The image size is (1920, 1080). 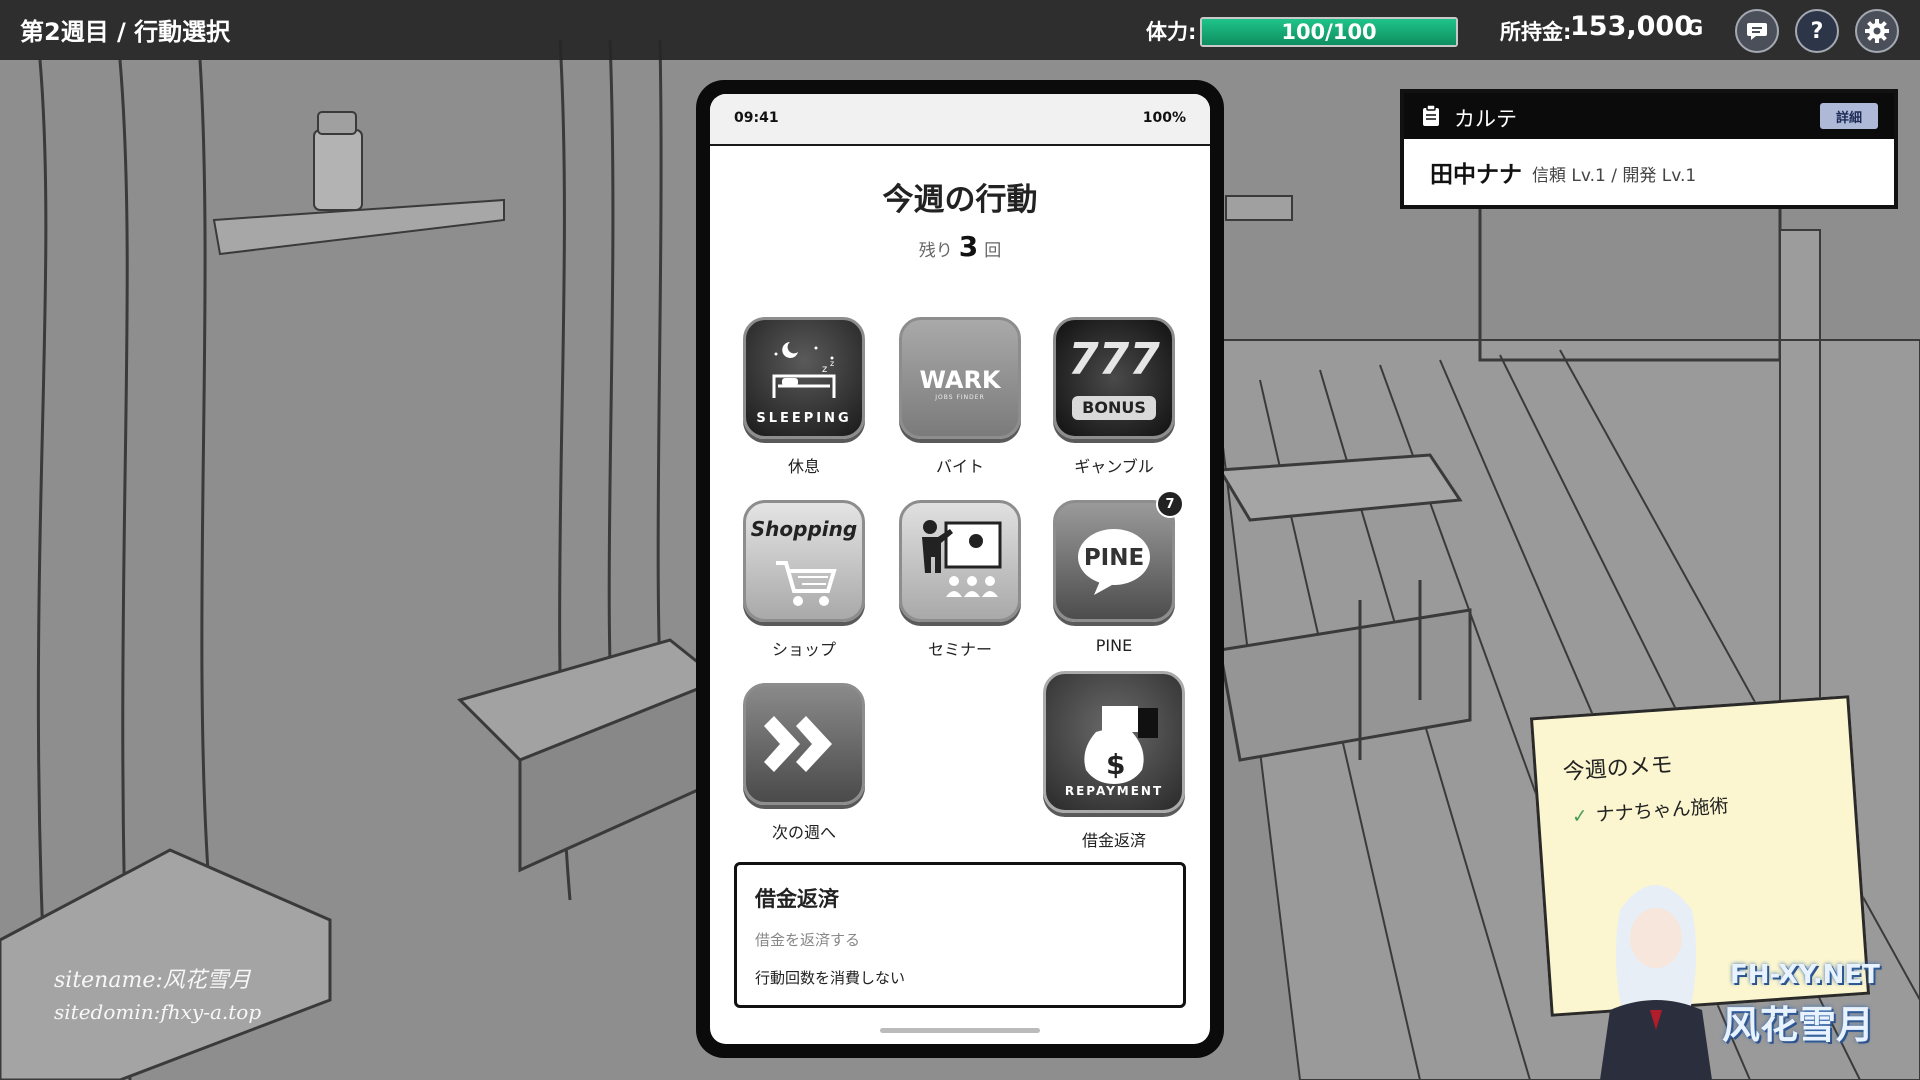 I want to click on app-label: セミナー, so click(x=959, y=649).